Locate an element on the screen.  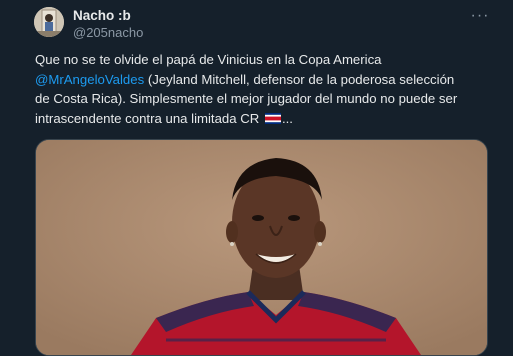
author-handle: @205nacho is located at coordinates (108, 33).